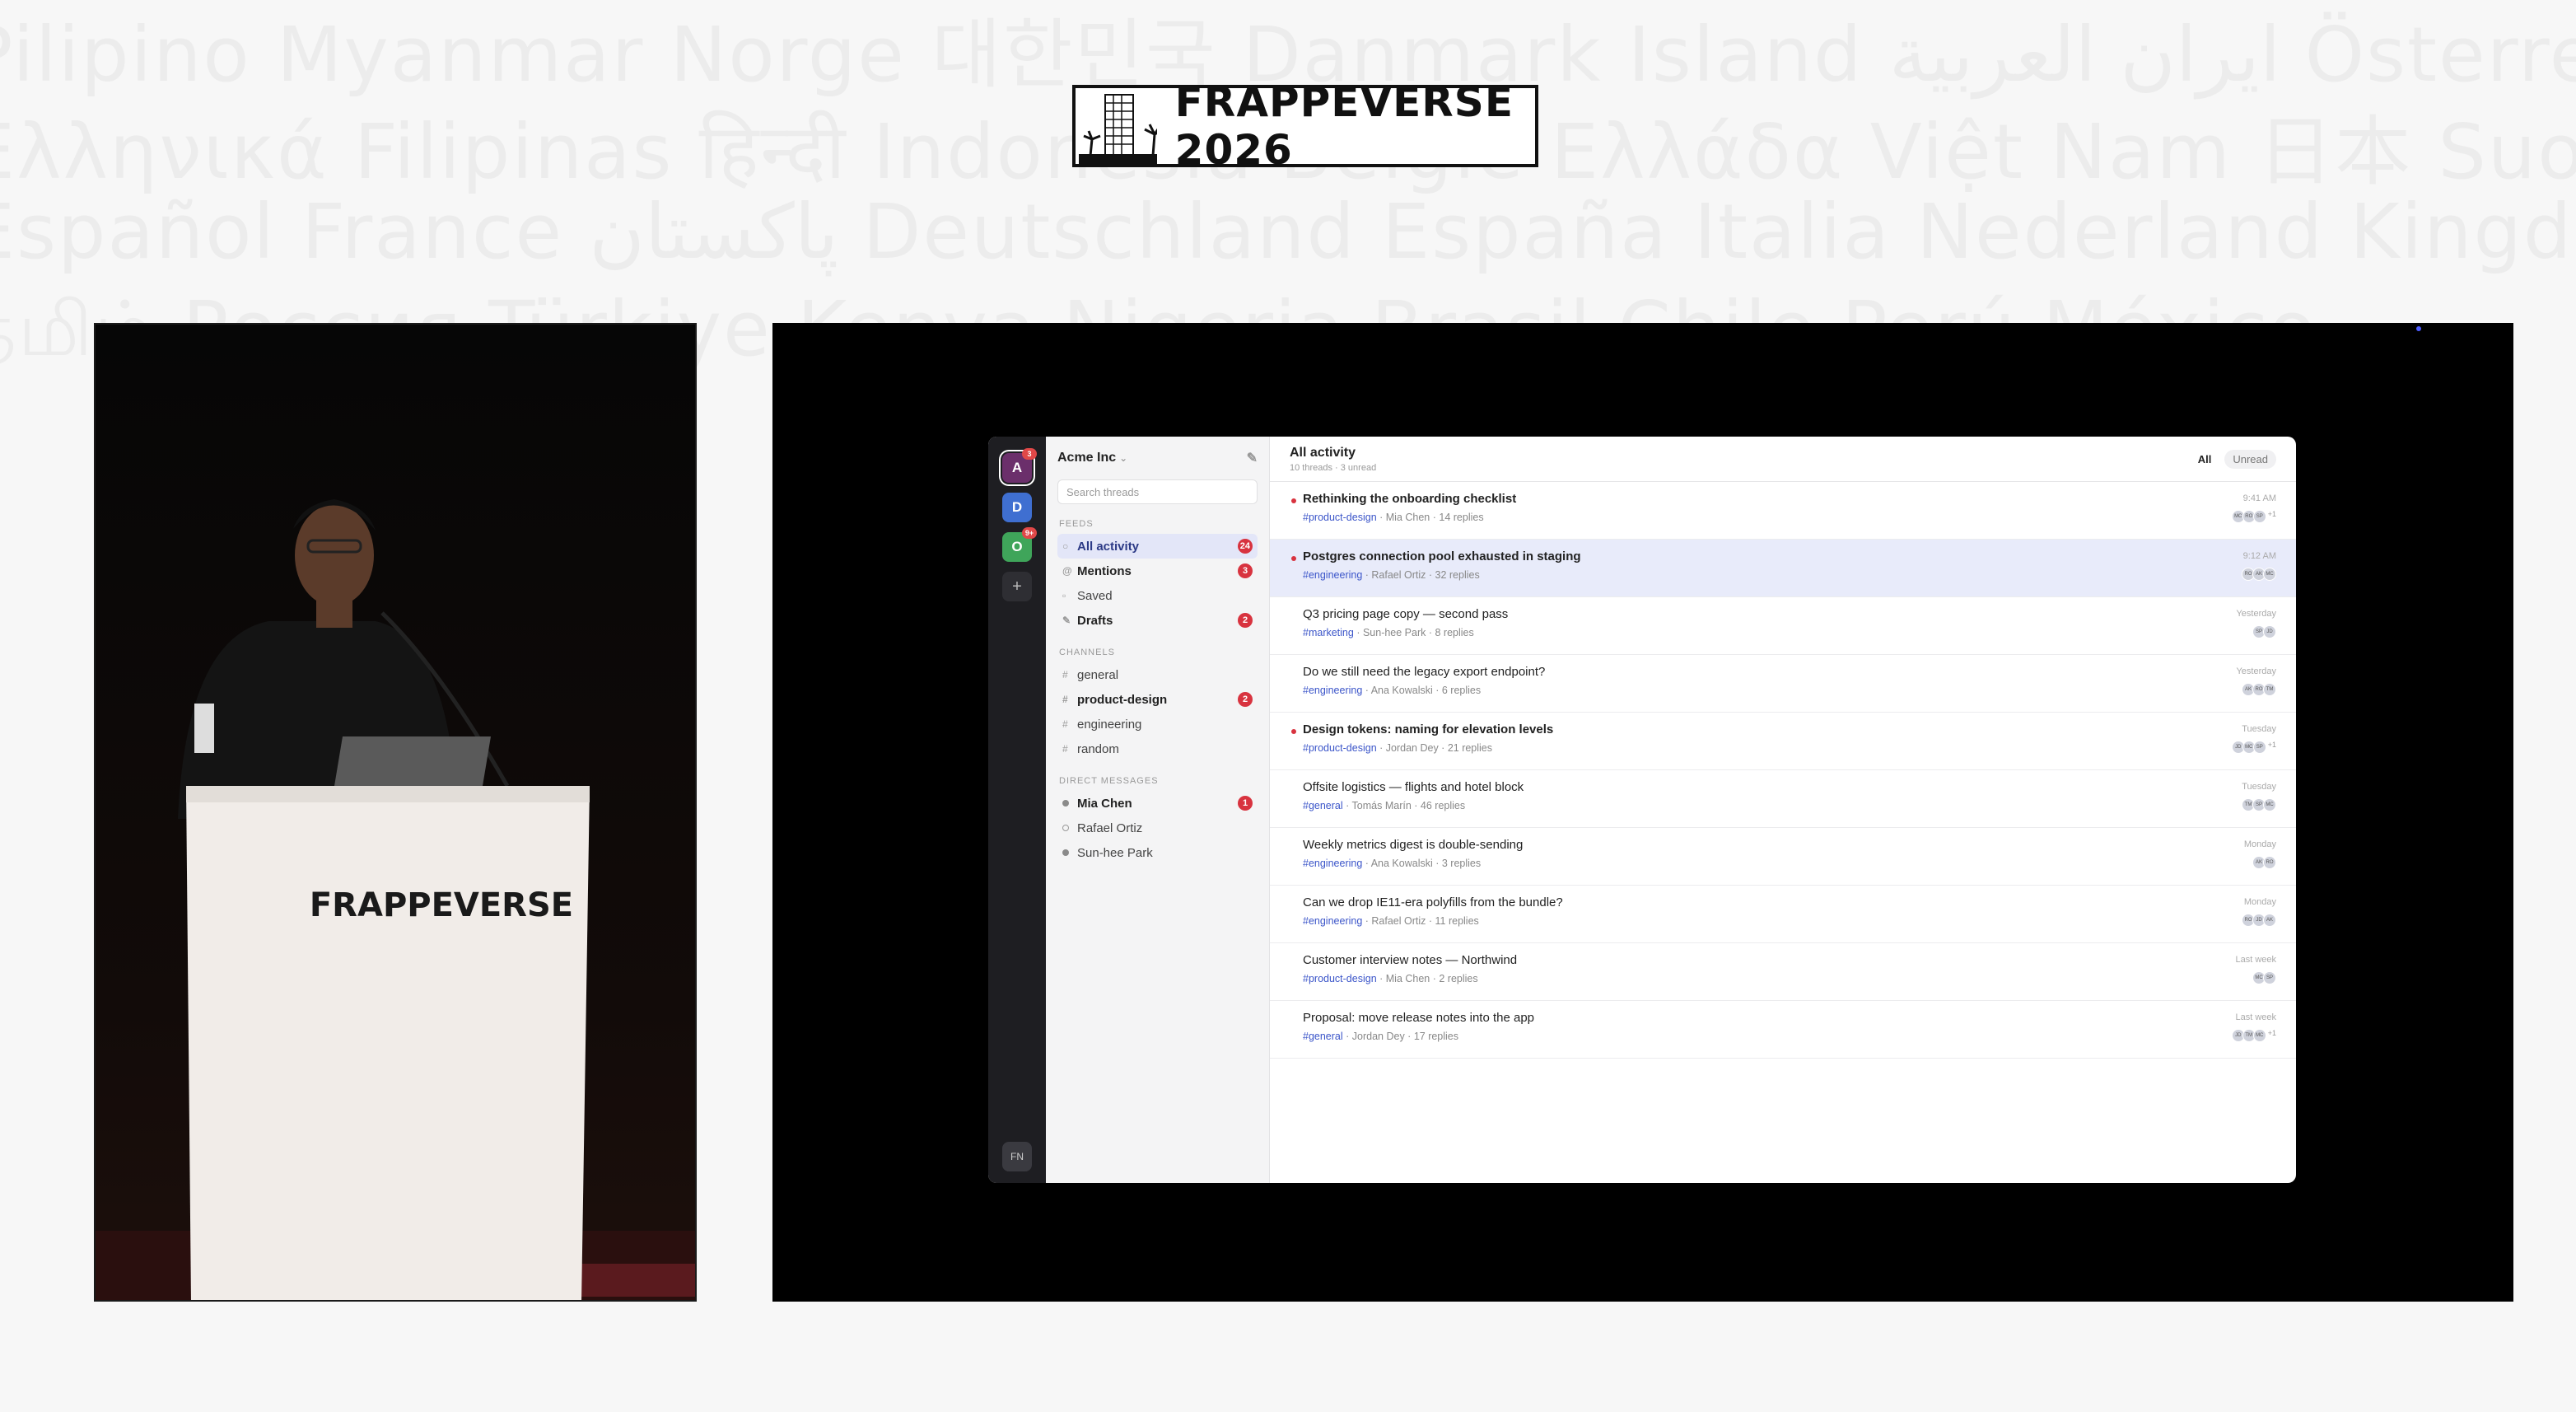 This screenshot has width=2576, height=1412. What do you see at coordinates (1157, 828) in the screenshot?
I see `dm-item: Rafael Ortiz` at bounding box center [1157, 828].